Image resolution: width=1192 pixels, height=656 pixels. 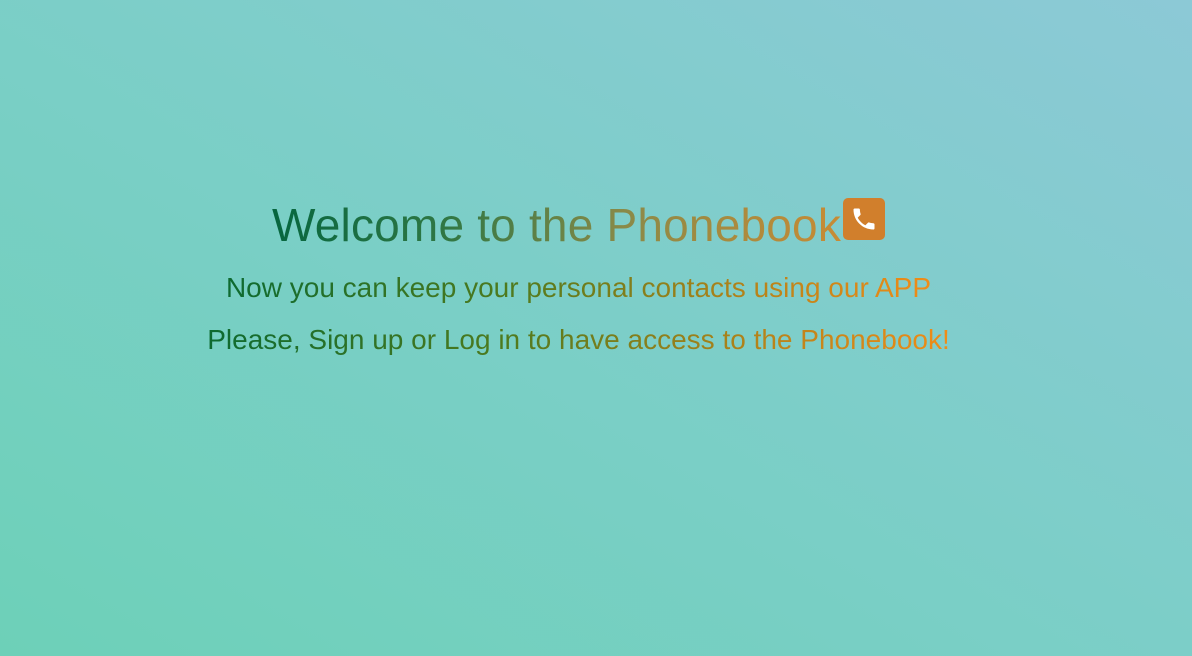 I want to click on phone-glyph, so click(x=864, y=219).